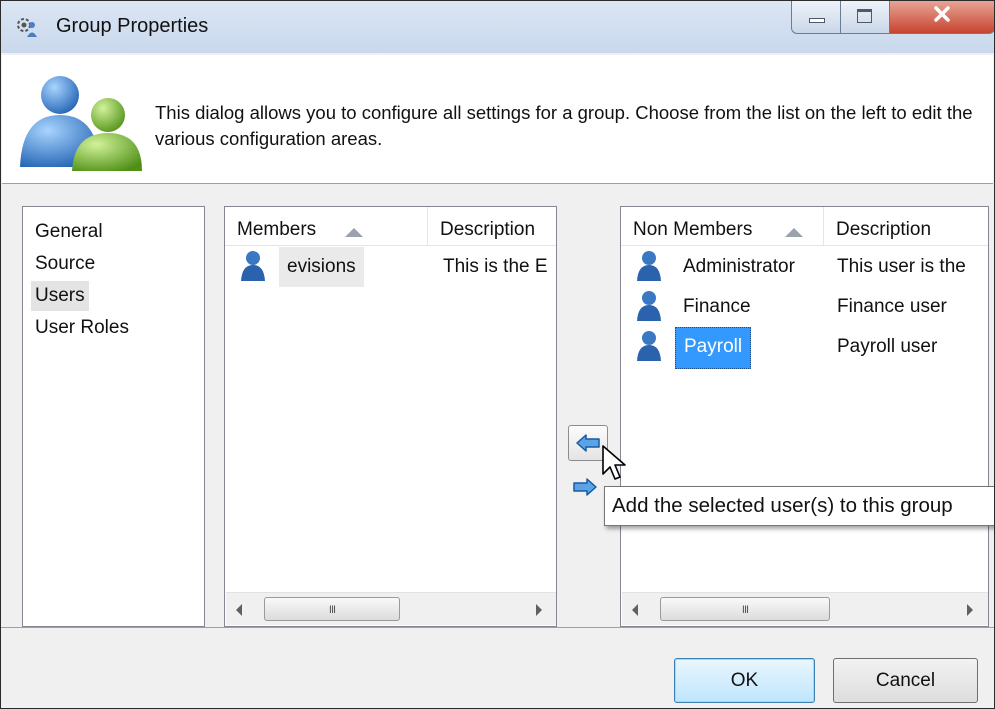 The width and height of the screenshot is (995, 709). Describe the element at coordinates (713, 348) in the screenshot. I see `non-member-name: Payroll` at that location.